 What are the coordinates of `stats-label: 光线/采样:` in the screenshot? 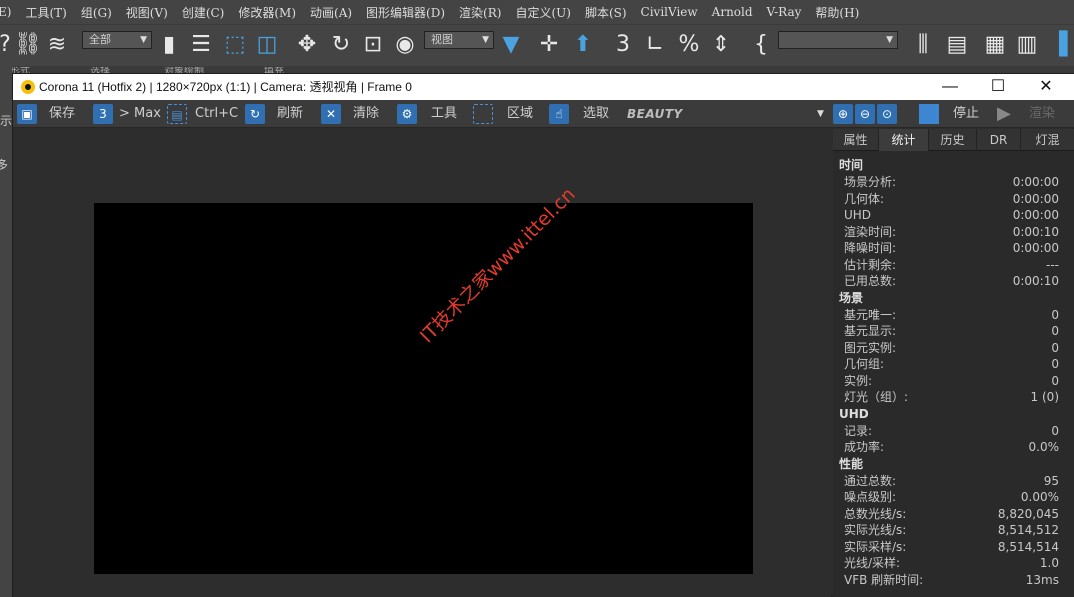 It's located at (872, 563).